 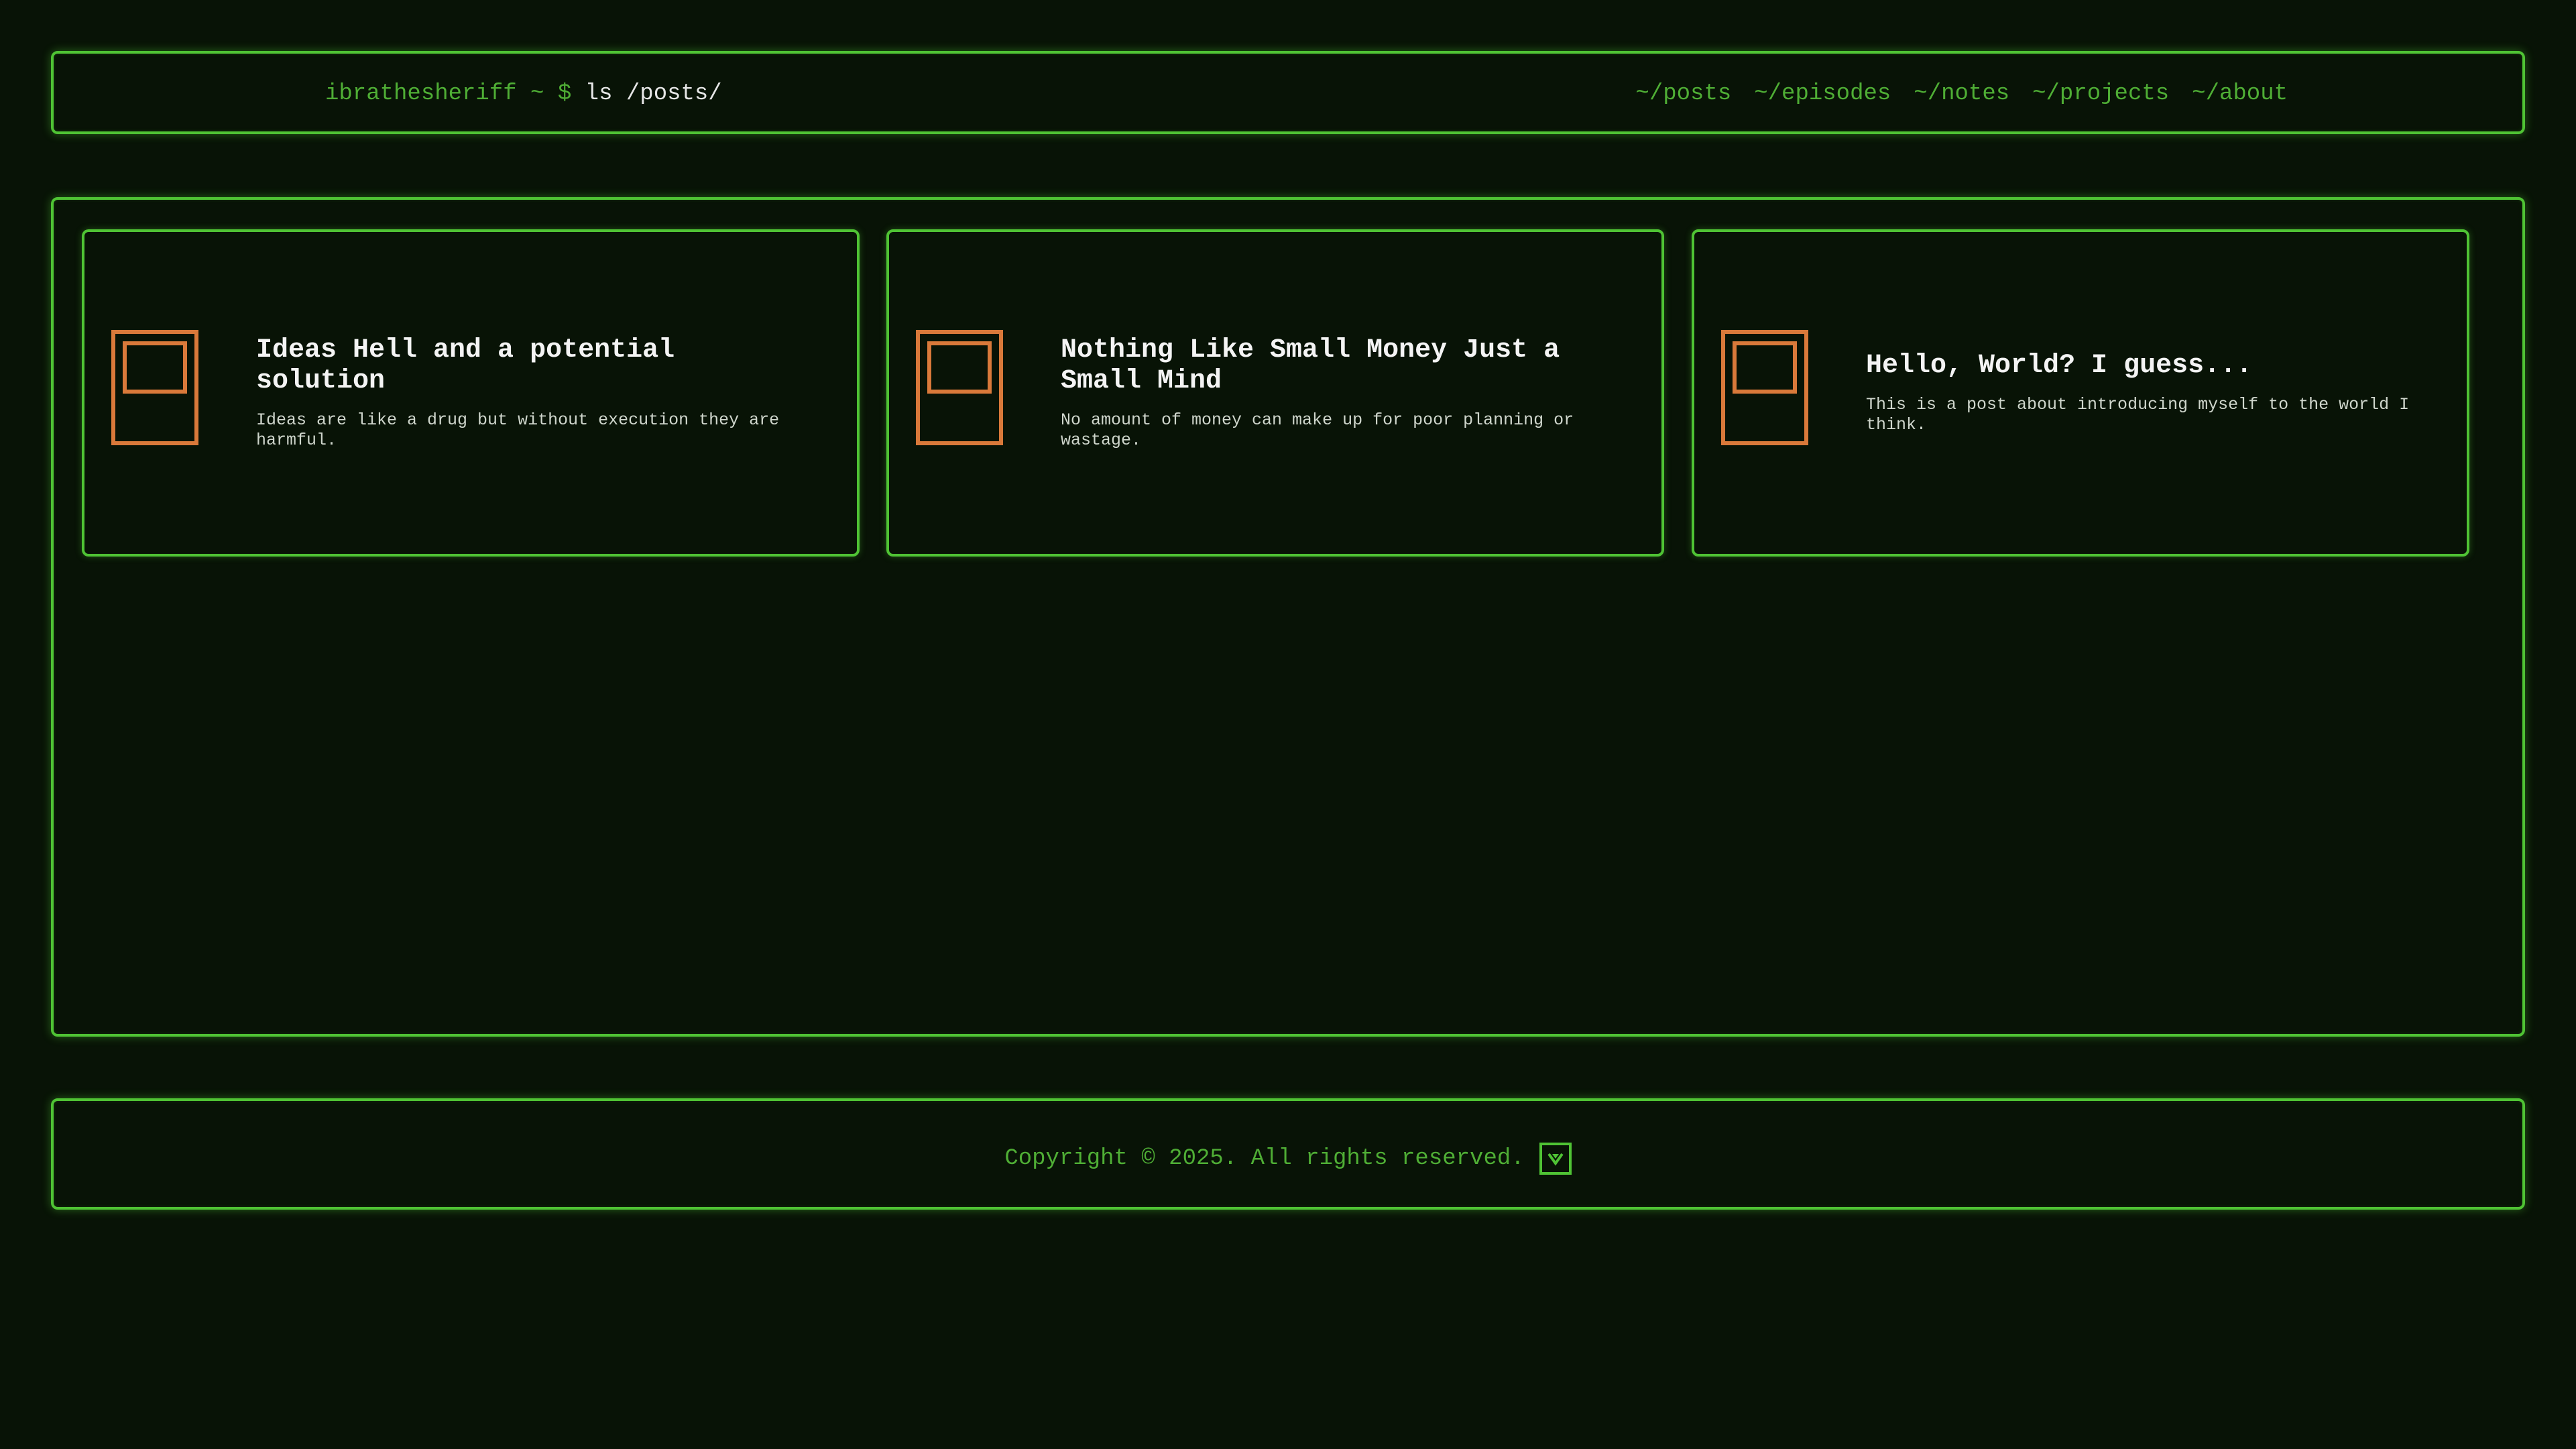 What do you see at coordinates (2240, 93) in the screenshot?
I see `nav-link-about: ~/about` at bounding box center [2240, 93].